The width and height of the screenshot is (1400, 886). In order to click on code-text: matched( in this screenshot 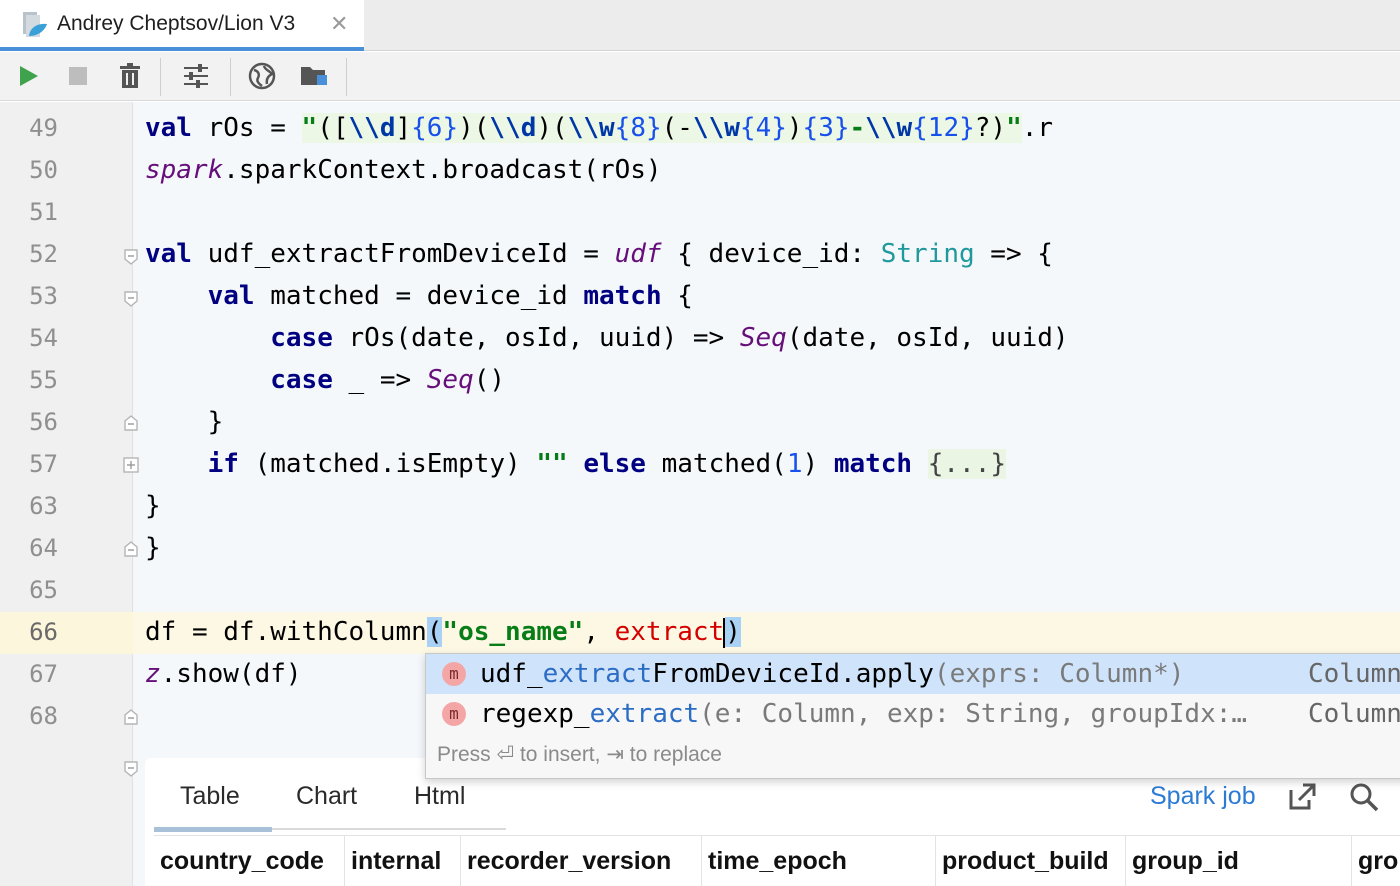, I will do `click(716, 464)`.